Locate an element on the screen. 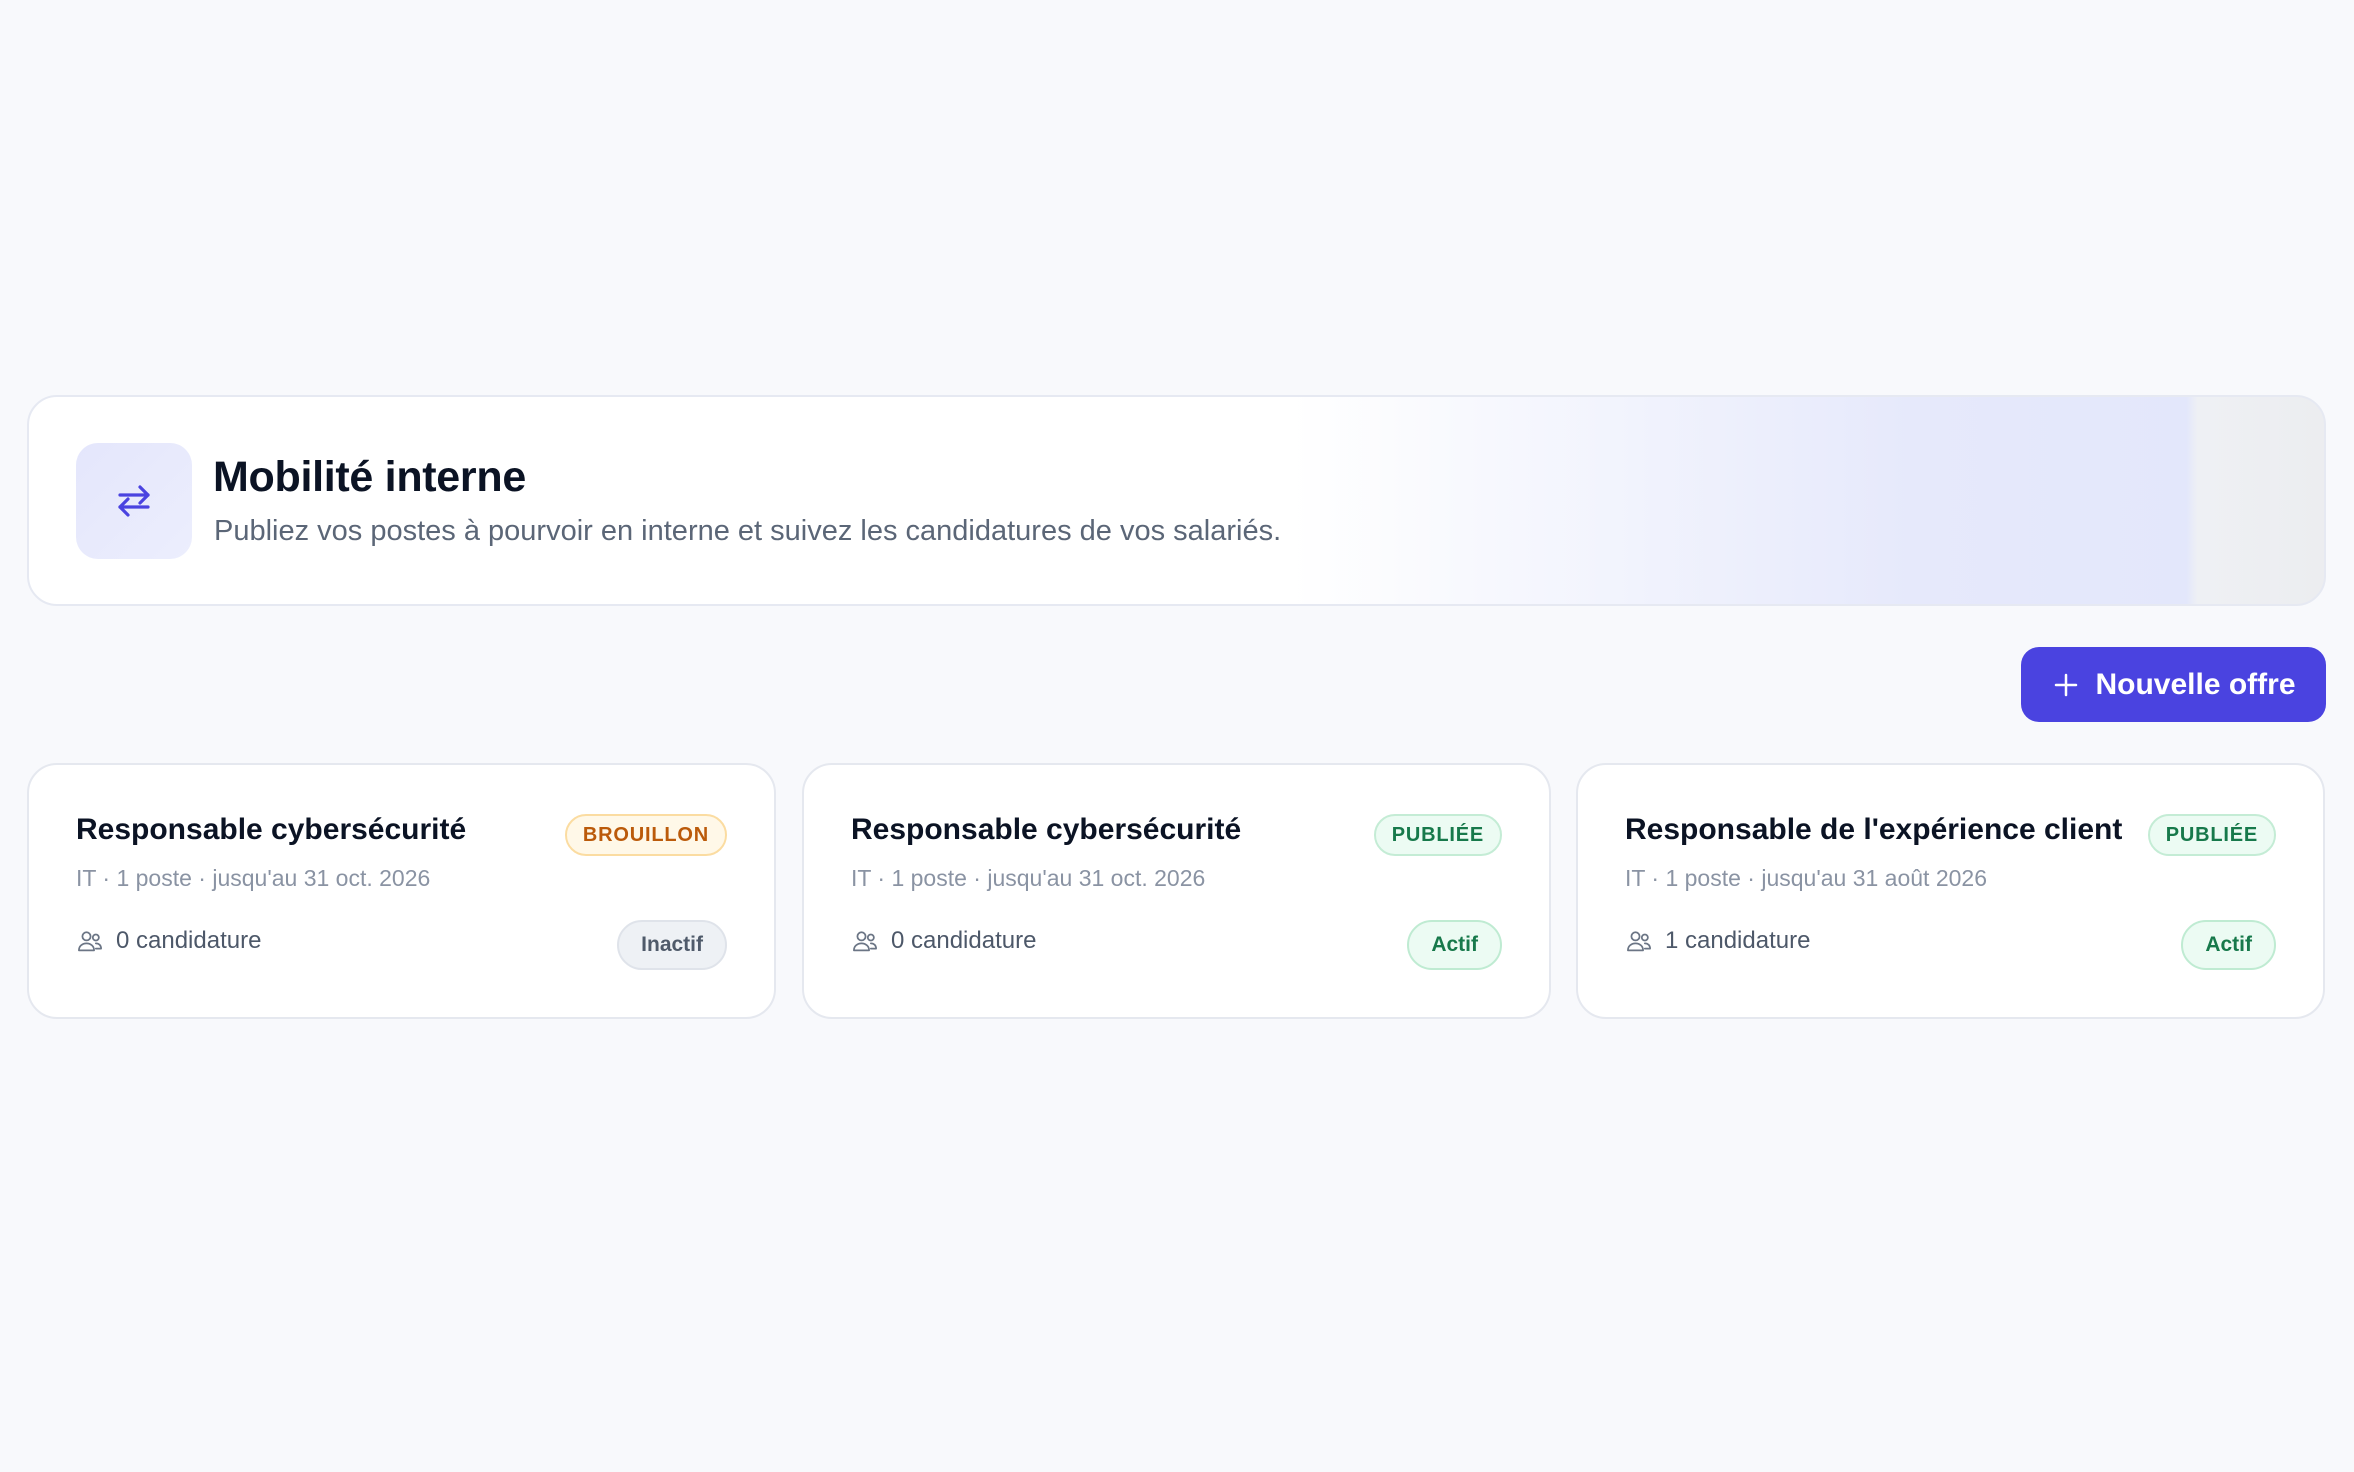 Image resolution: width=2354 pixels, height=1472 pixels. swap-arrows-icon is located at coordinates (134, 501).